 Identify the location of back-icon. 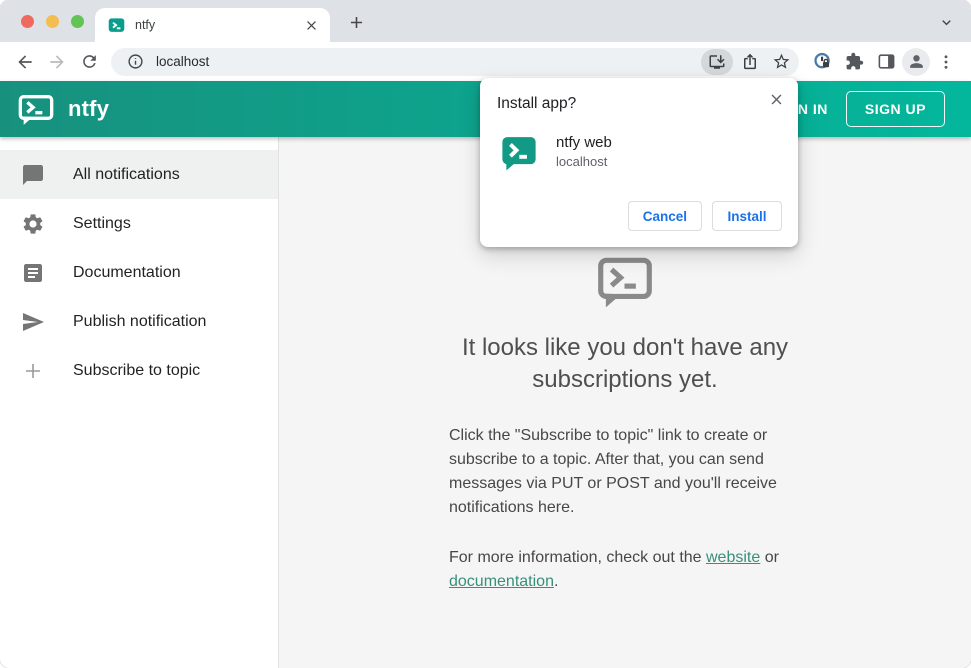
(25, 62).